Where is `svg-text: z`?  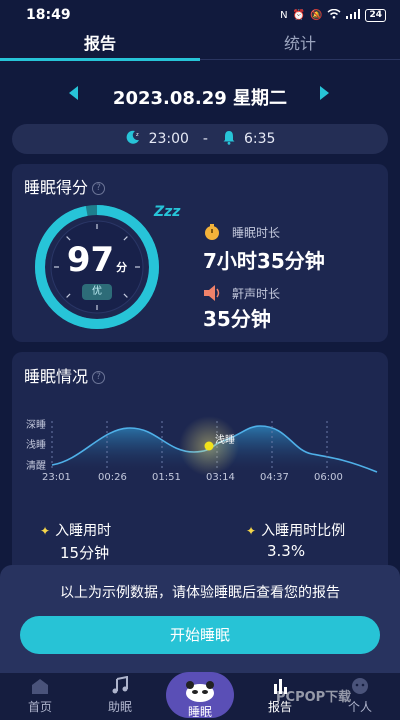
svg-text: z is located at coordinates (137, 135).